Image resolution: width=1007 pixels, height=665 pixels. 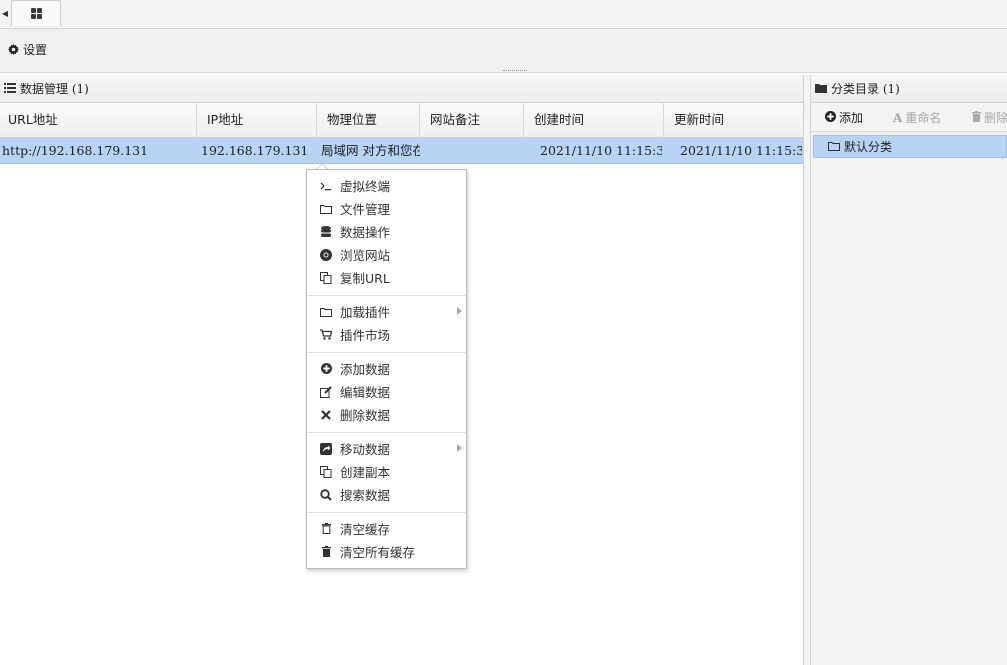 What do you see at coordinates (594, 120) in the screenshot?
I see `column-header-created: 创建时间` at bounding box center [594, 120].